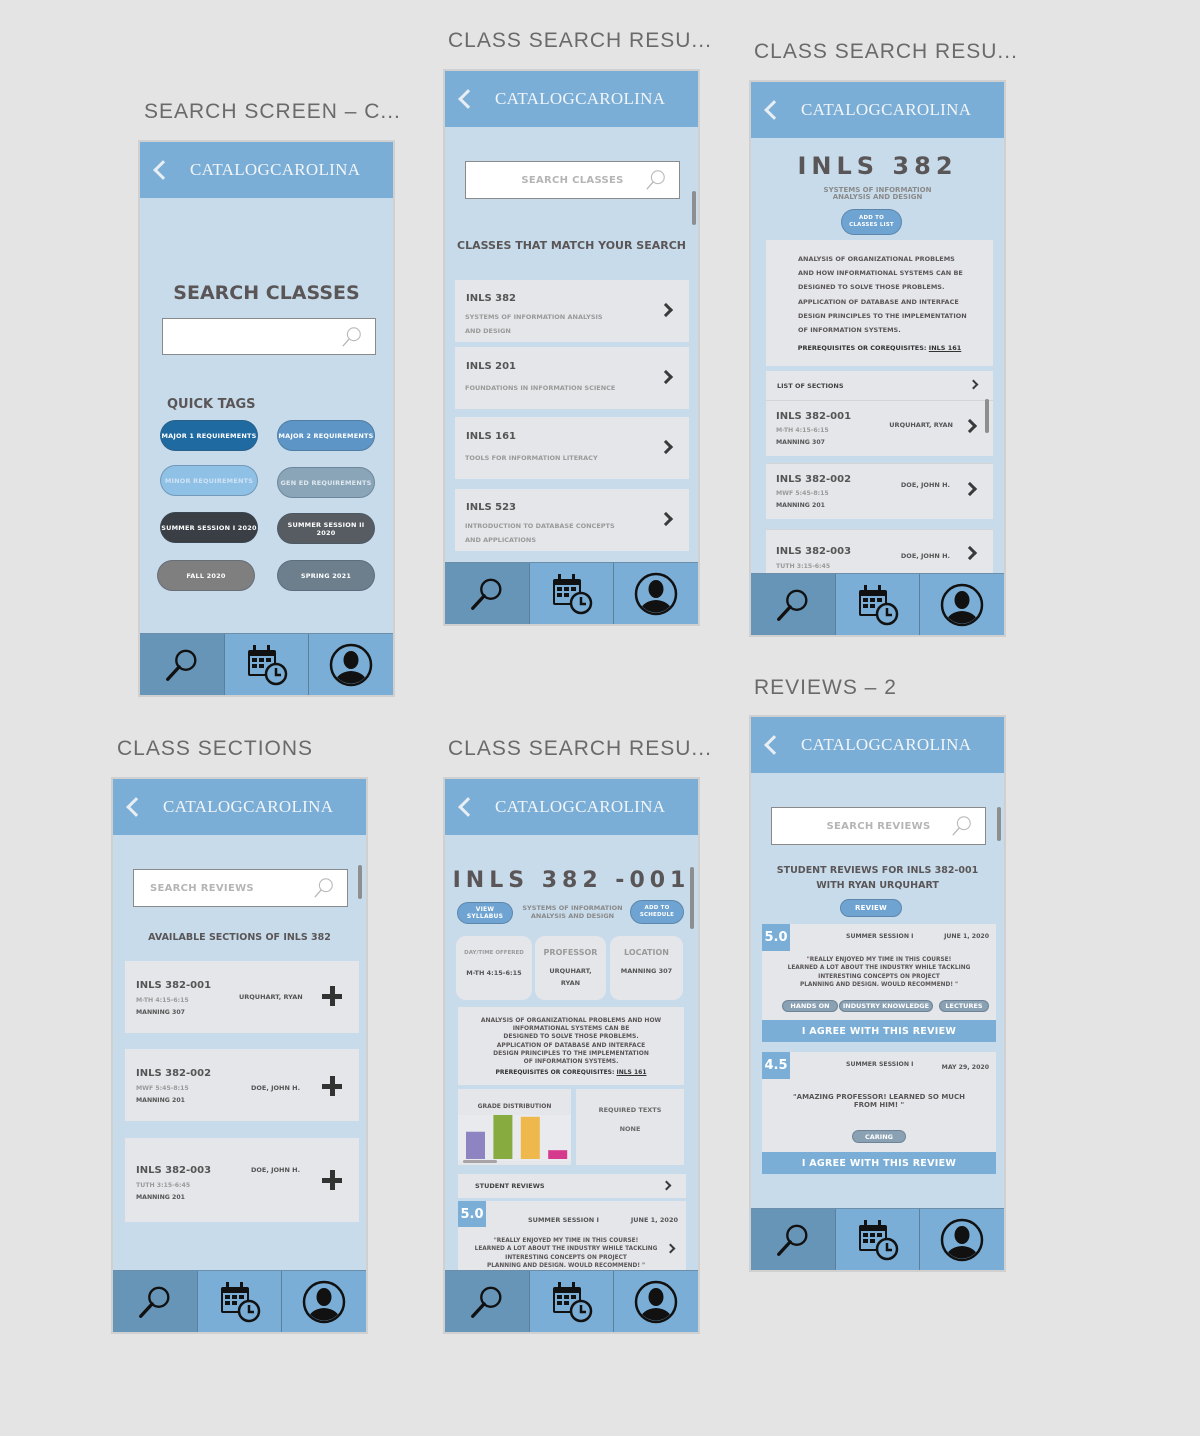 The image size is (1200, 1436). What do you see at coordinates (654, 1220) in the screenshot?
I see `review-date: JUNE 1, 2020` at bounding box center [654, 1220].